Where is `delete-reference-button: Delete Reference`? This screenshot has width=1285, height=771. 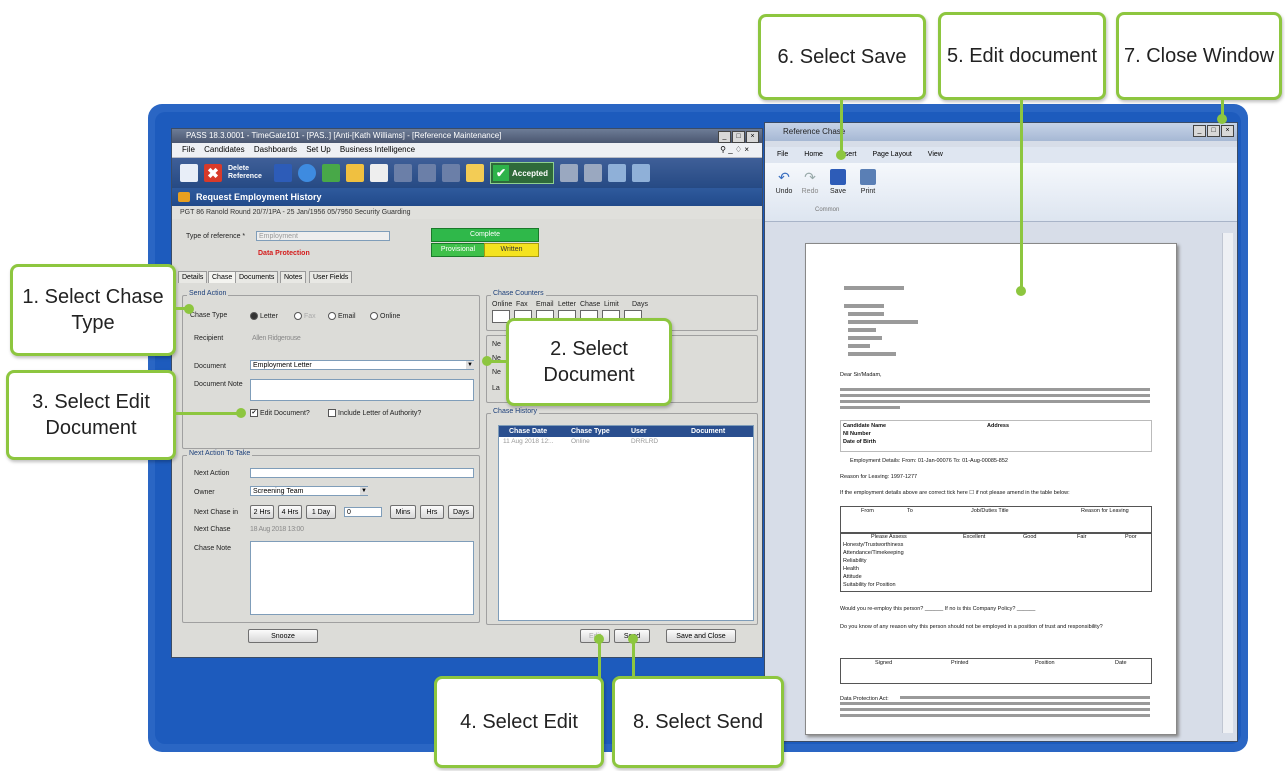
delete-reference-button: Delete Reference is located at coordinates (248, 173).